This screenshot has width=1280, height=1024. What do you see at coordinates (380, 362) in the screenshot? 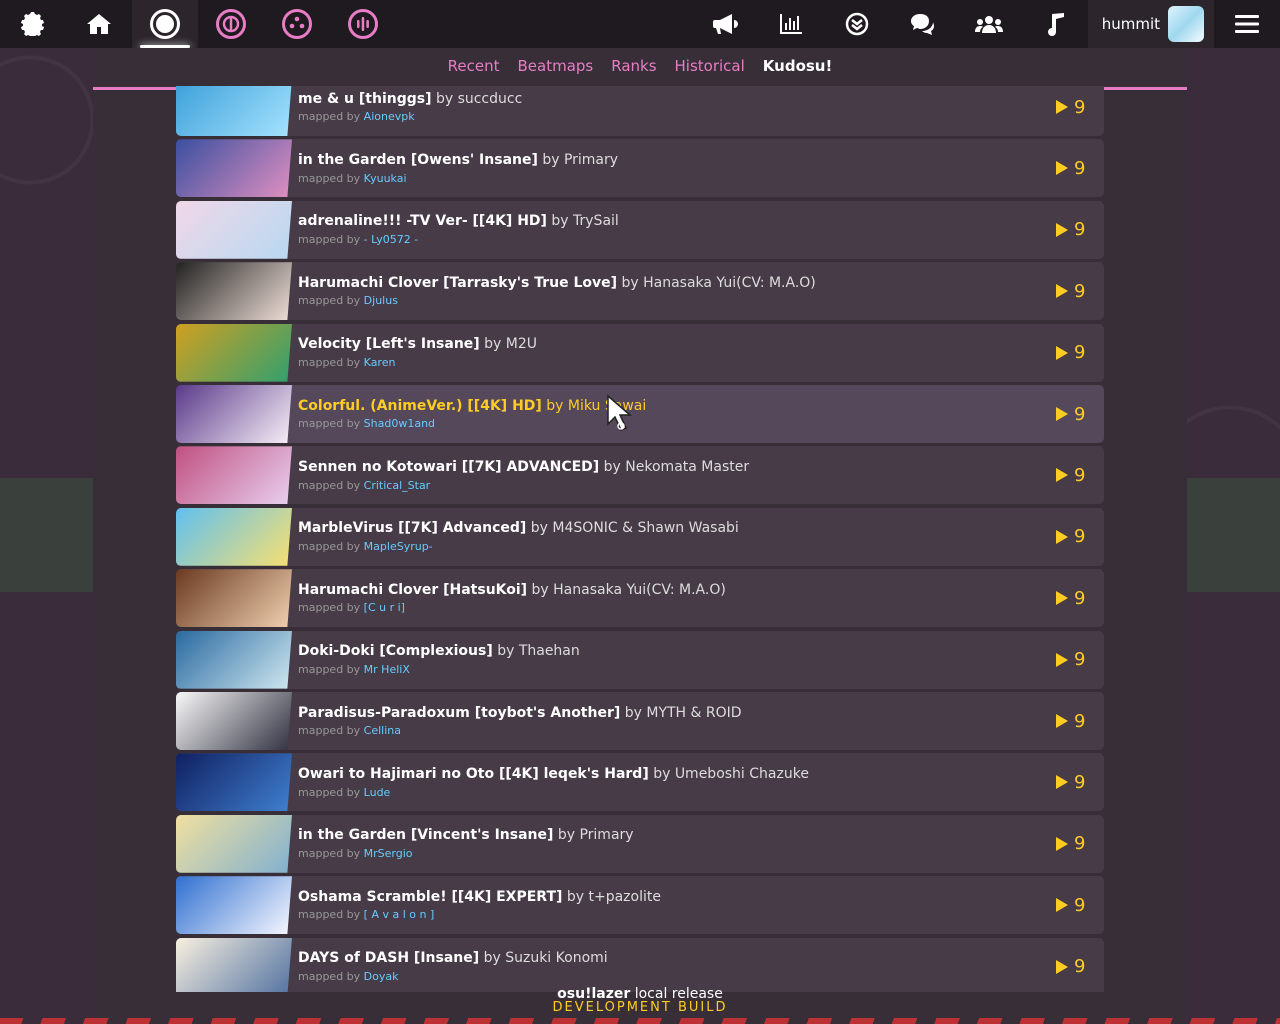
I see `mapper-link: Karen` at bounding box center [380, 362].